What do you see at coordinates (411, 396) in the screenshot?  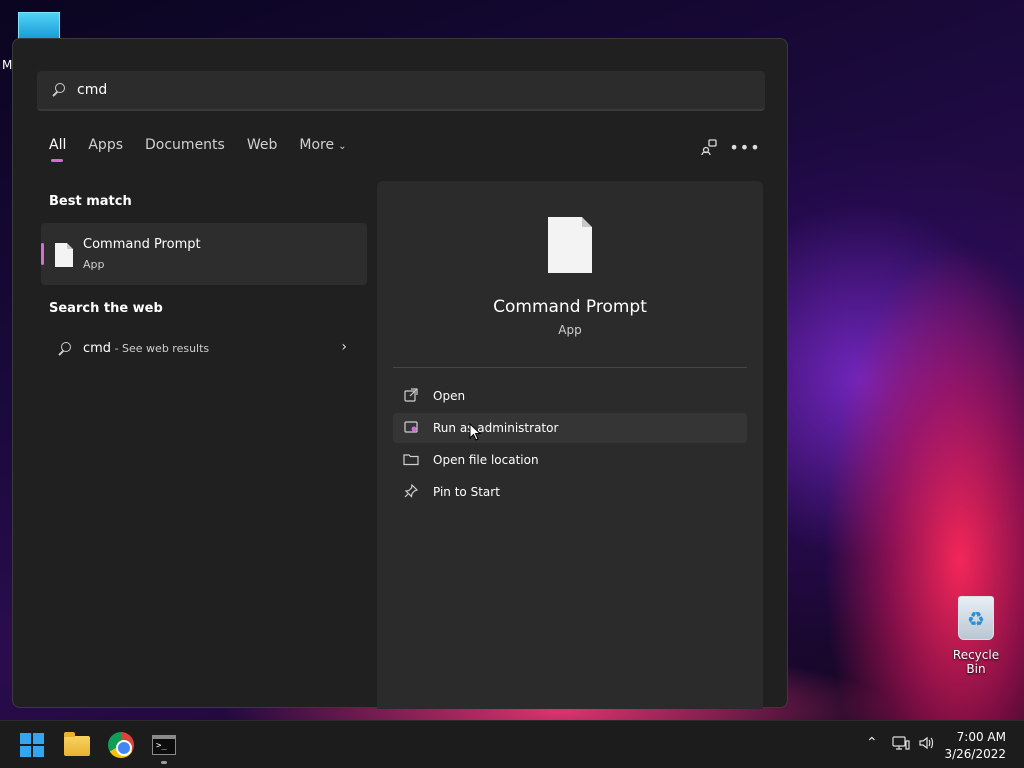 I see `open-icon` at bounding box center [411, 396].